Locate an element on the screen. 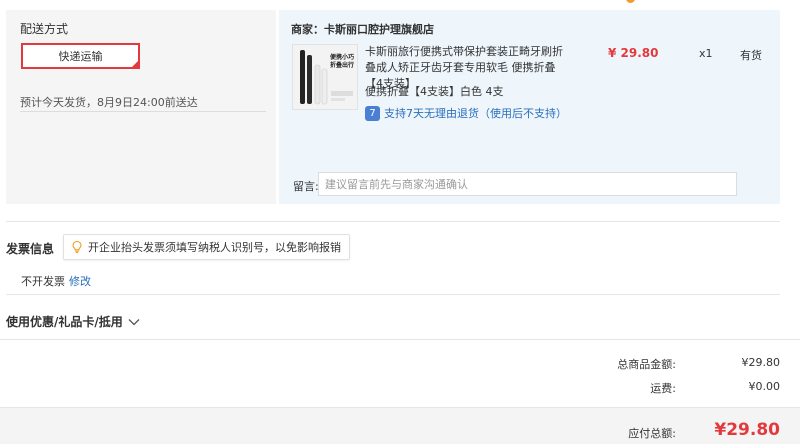  items-total-value: ¥29.80 is located at coordinates (761, 362).